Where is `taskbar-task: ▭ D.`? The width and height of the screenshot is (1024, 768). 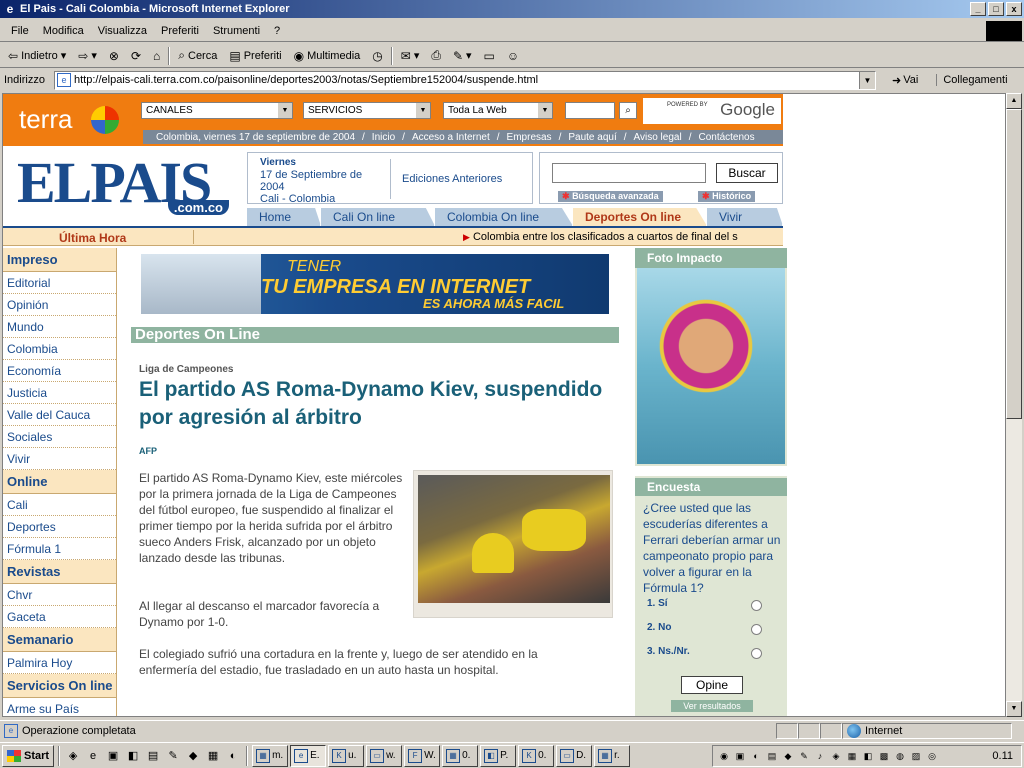 taskbar-task: ▭ D. is located at coordinates (574, 755).